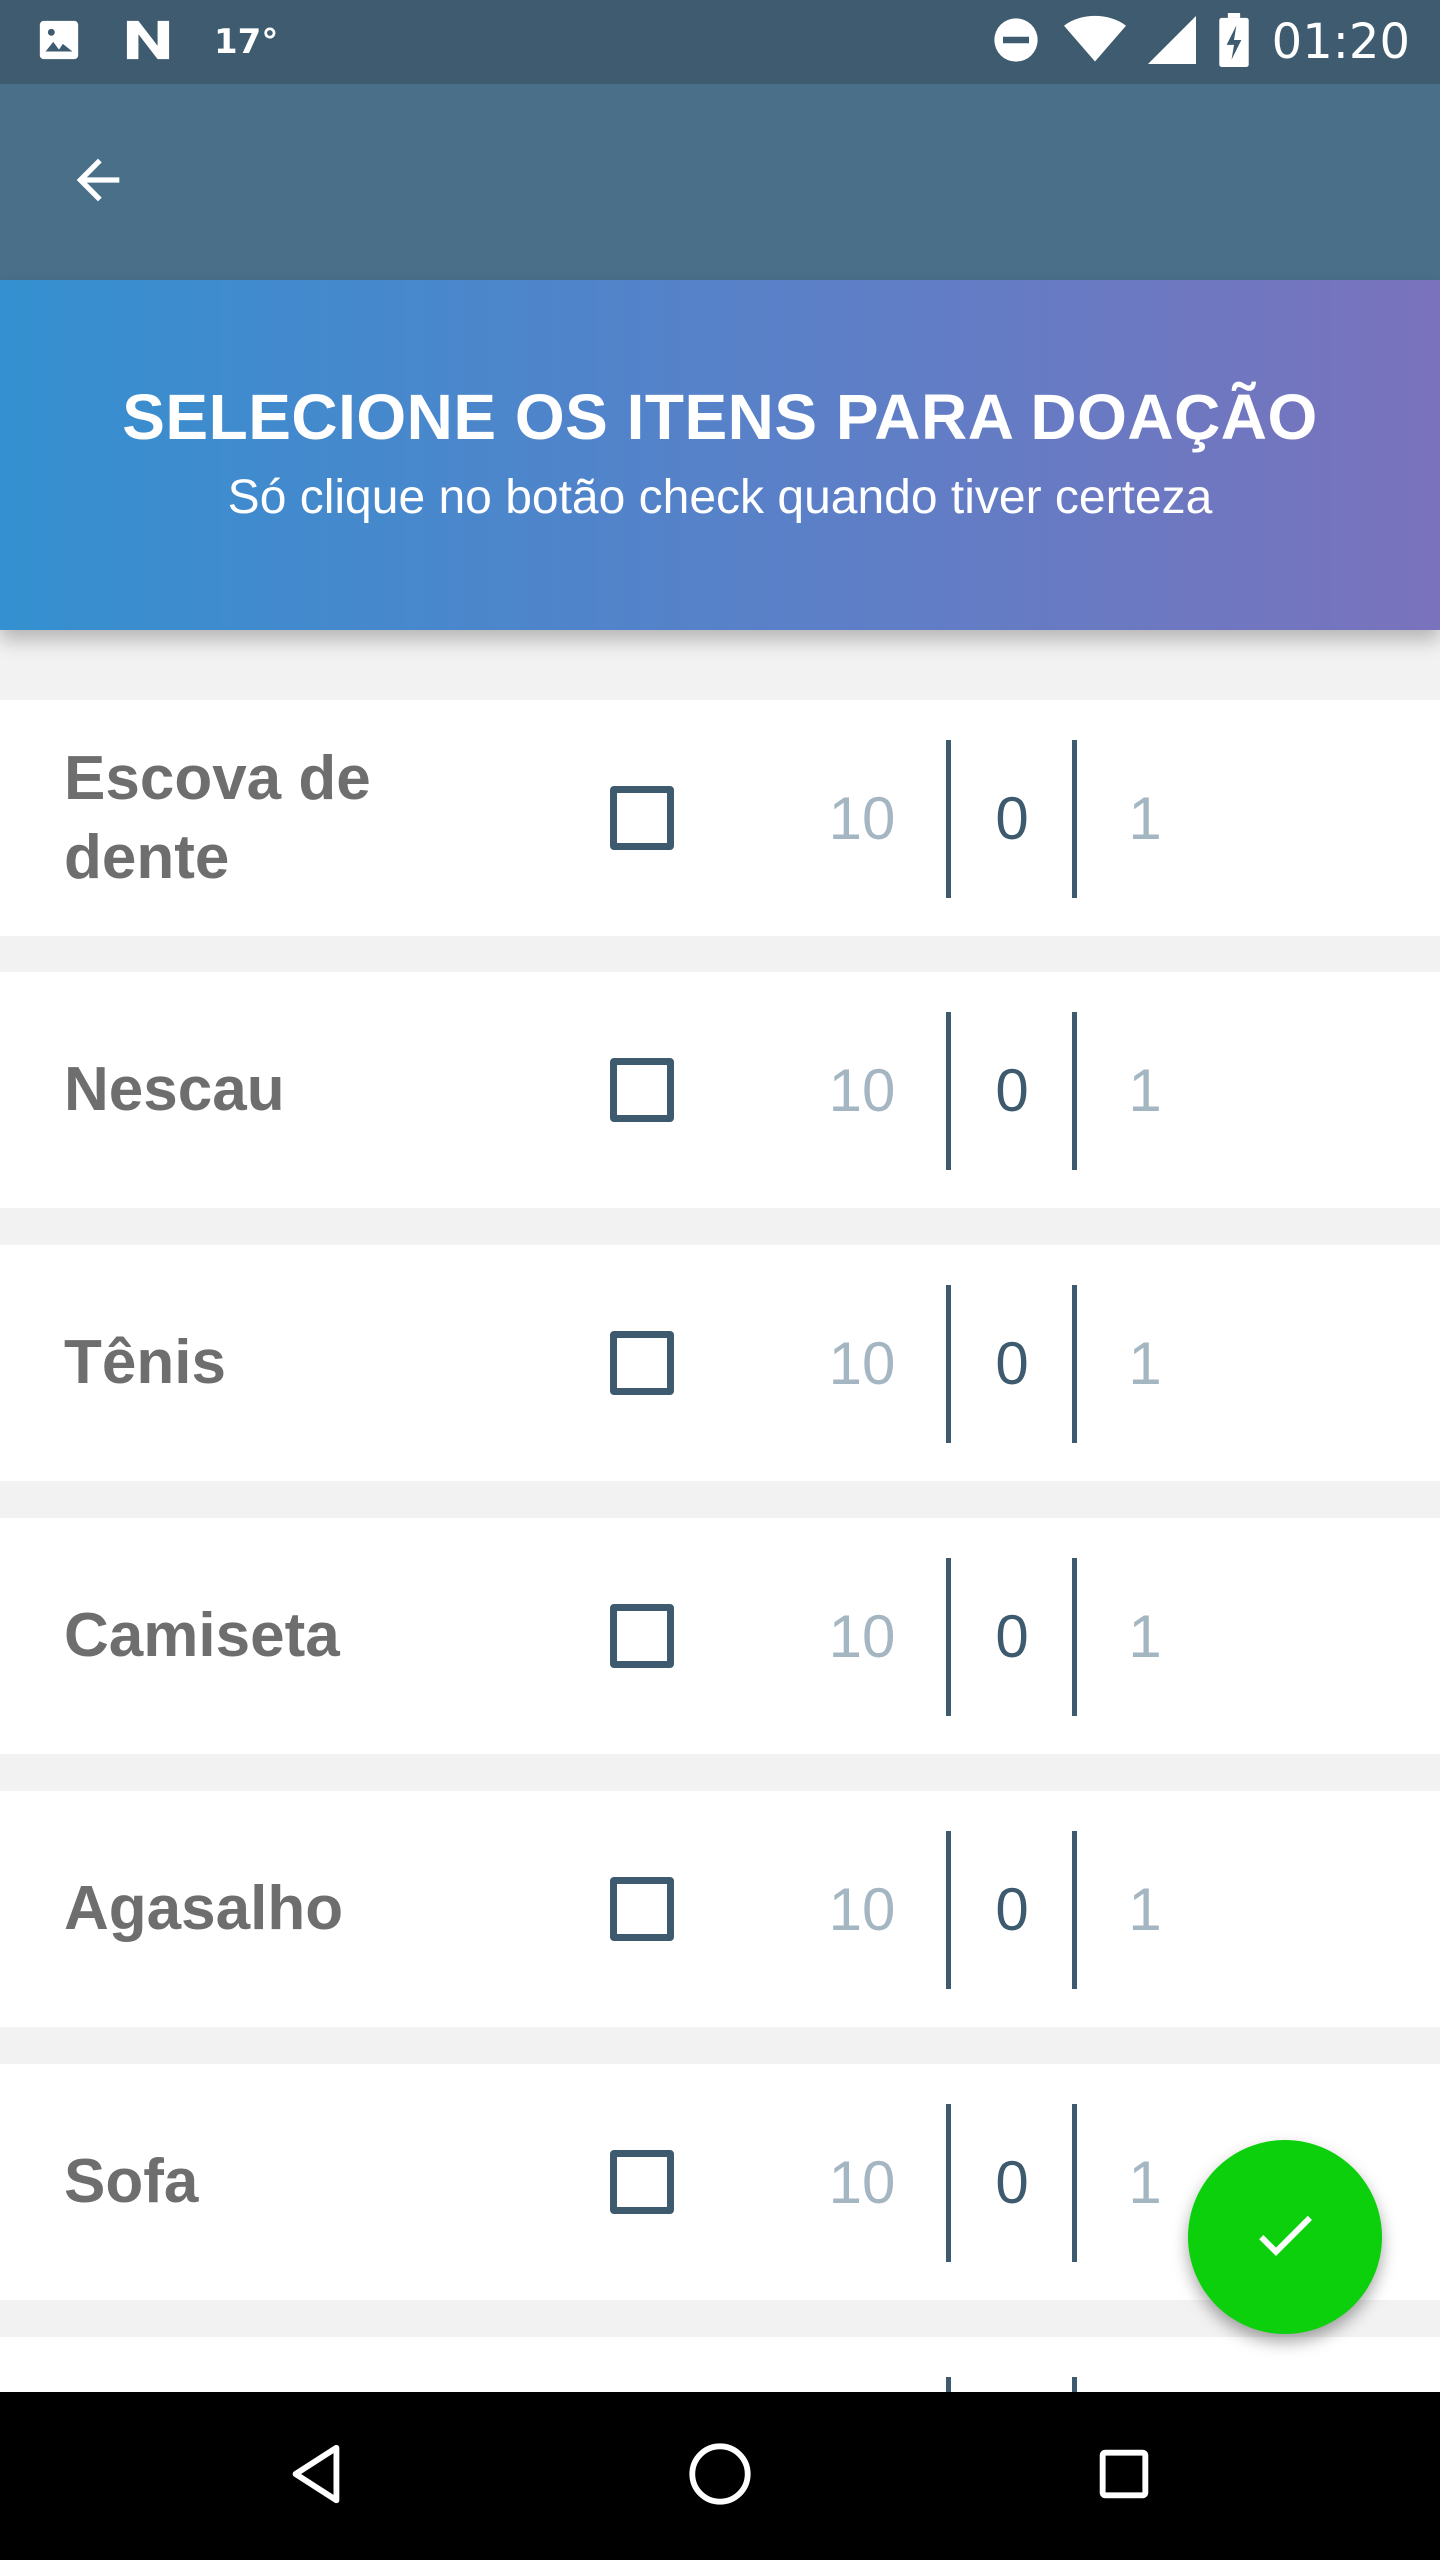  I want to click on confirm-fab-button, so click(1285, 2237).